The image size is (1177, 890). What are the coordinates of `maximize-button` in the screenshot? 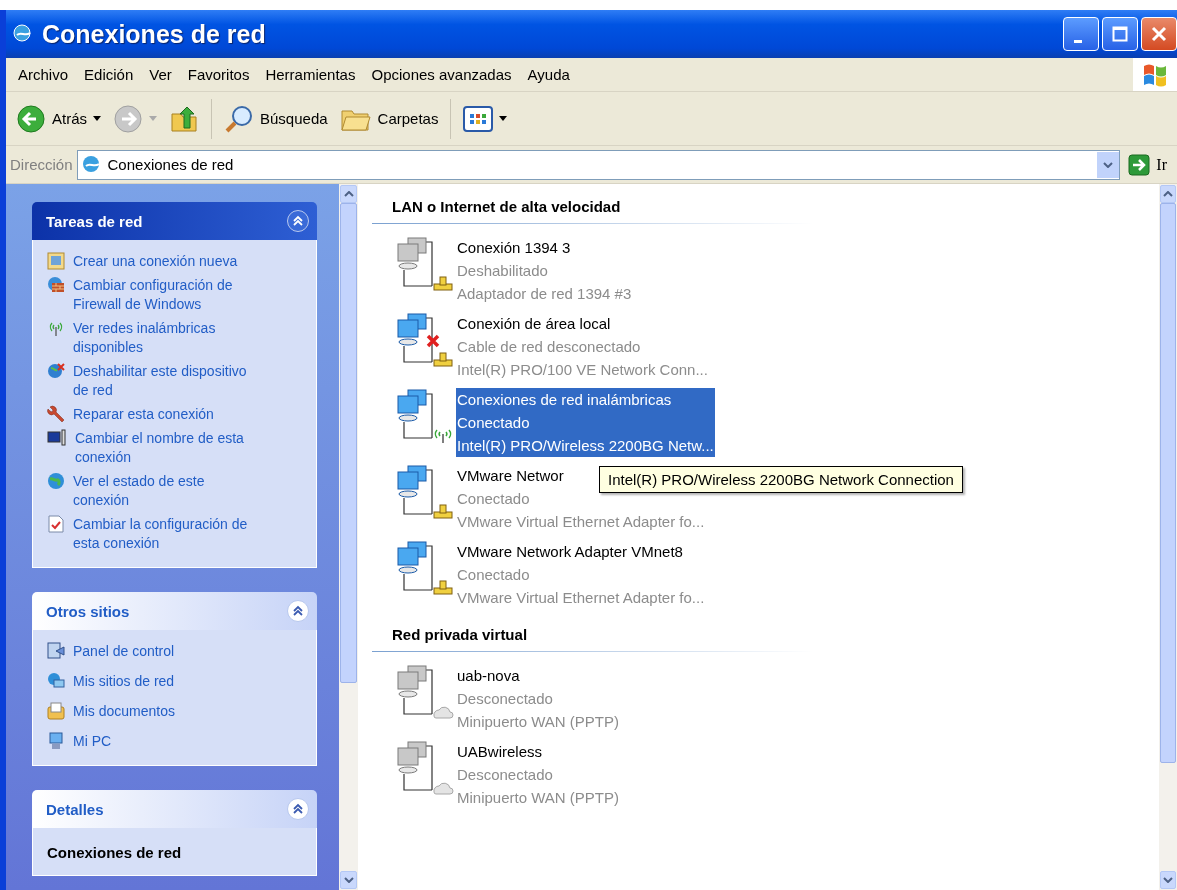 It's located at (1120, 34).